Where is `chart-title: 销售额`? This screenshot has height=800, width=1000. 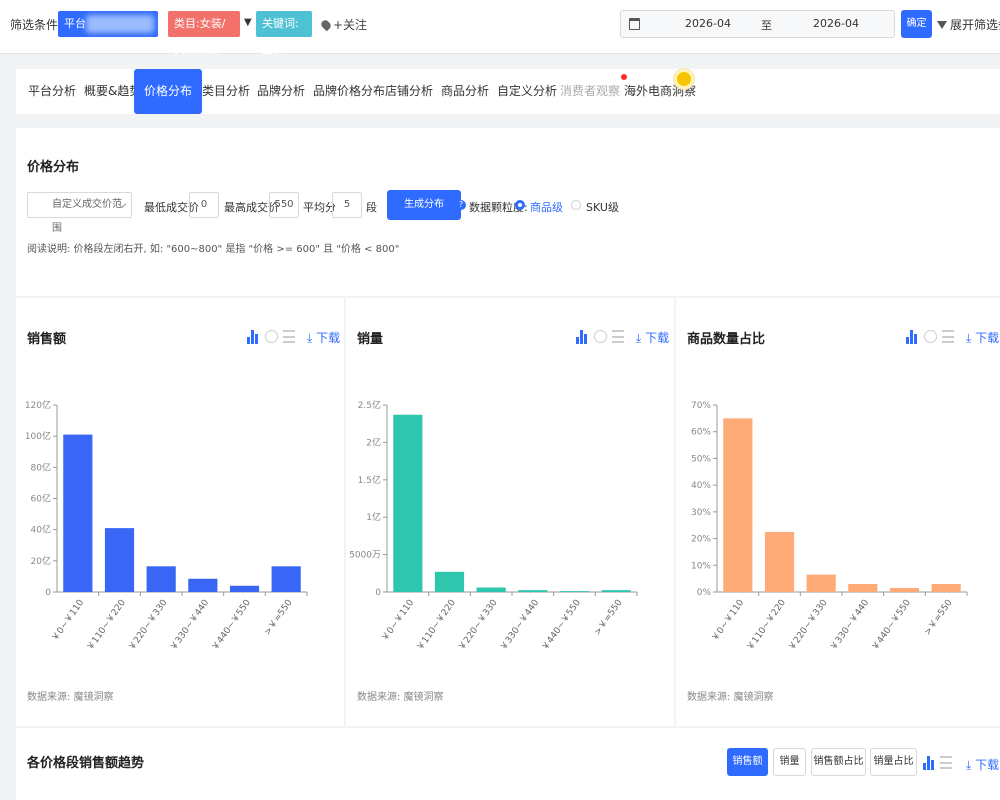
chart-title: 销售额 is located at coordinates (47, 339).